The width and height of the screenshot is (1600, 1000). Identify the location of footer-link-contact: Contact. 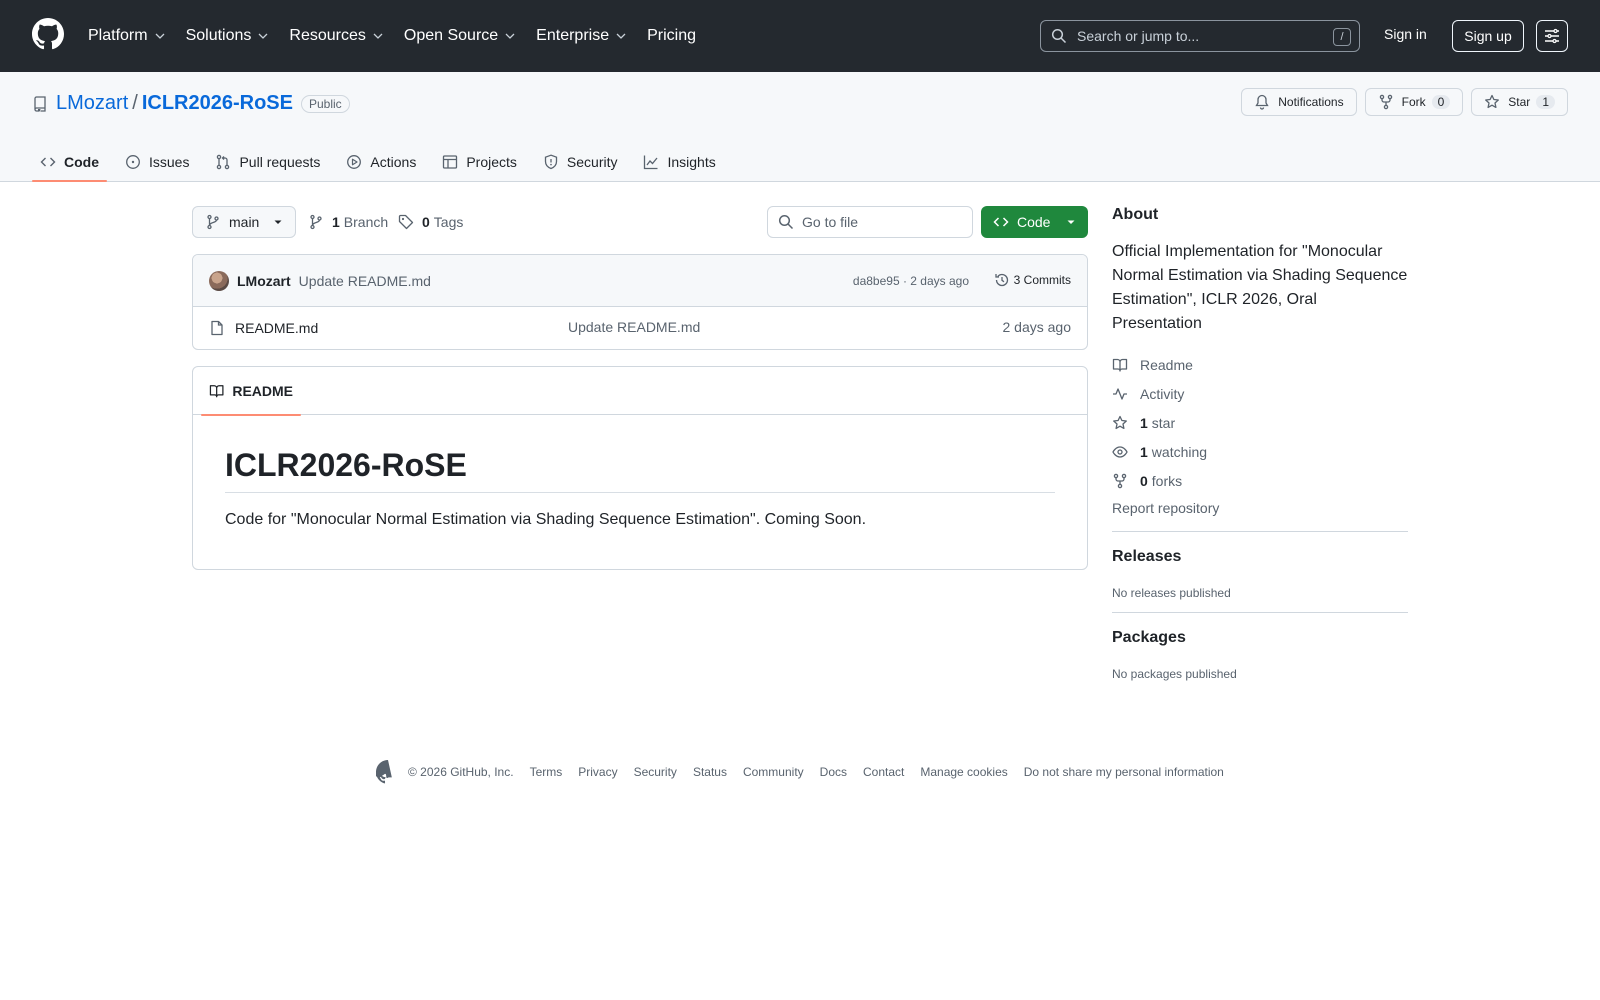
(883, 772).